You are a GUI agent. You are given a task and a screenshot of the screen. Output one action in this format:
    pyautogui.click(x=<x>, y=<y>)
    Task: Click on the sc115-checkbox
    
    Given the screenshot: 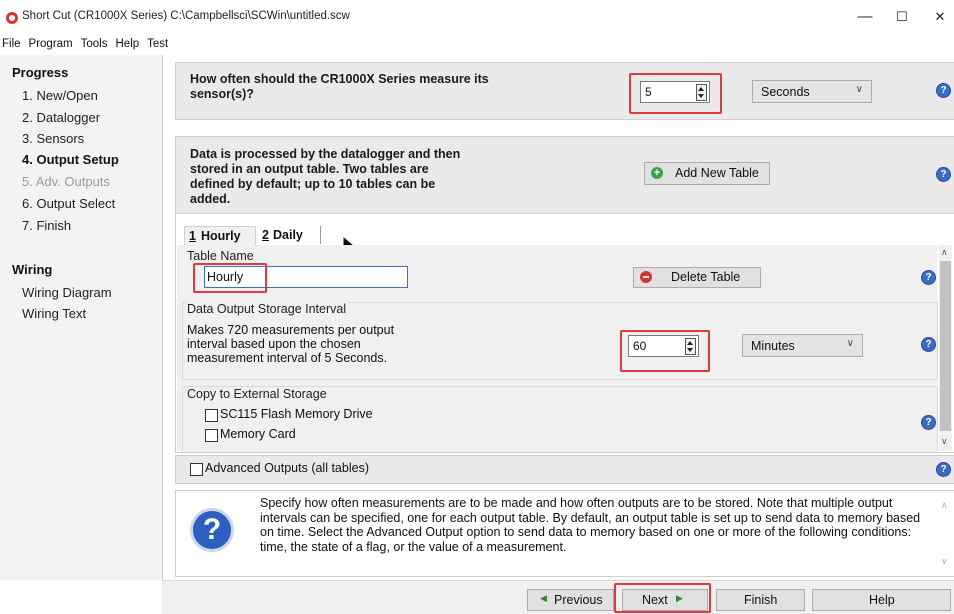 What is the action you would take?
    pyautogui.click(x=211, y=415)
    